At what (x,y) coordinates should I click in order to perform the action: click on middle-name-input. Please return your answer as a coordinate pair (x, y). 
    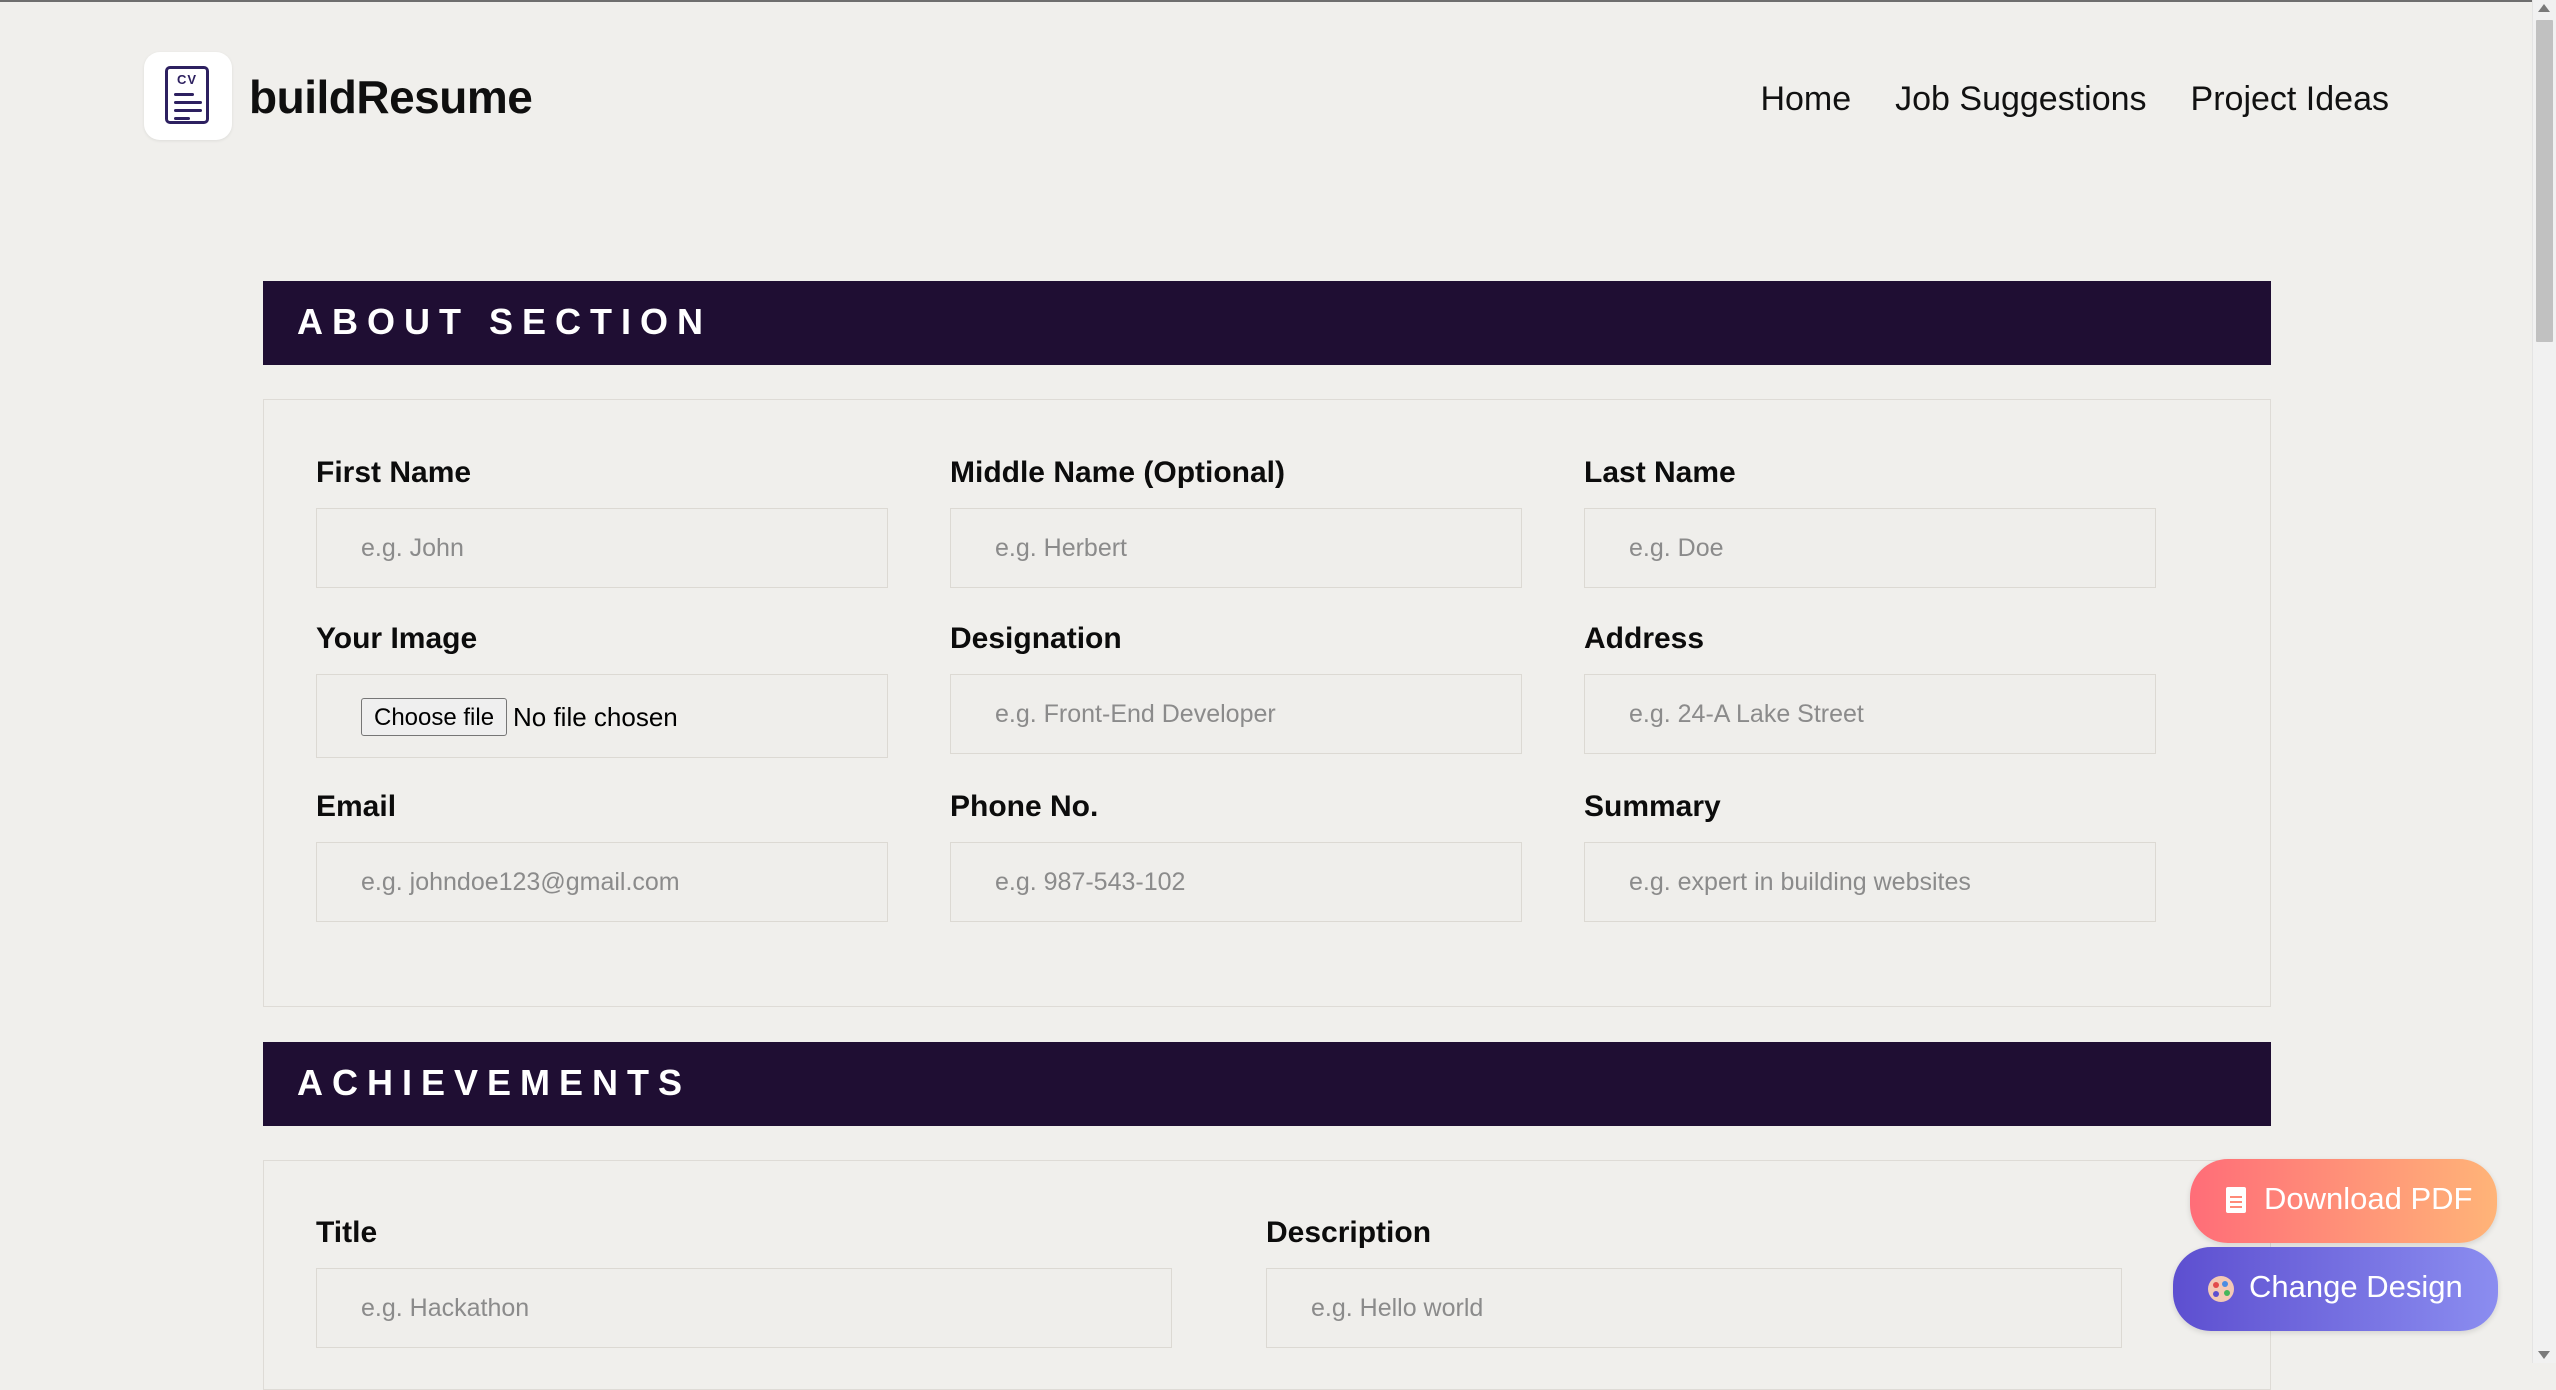
    Looking at the image, I should click on (1236, 548).